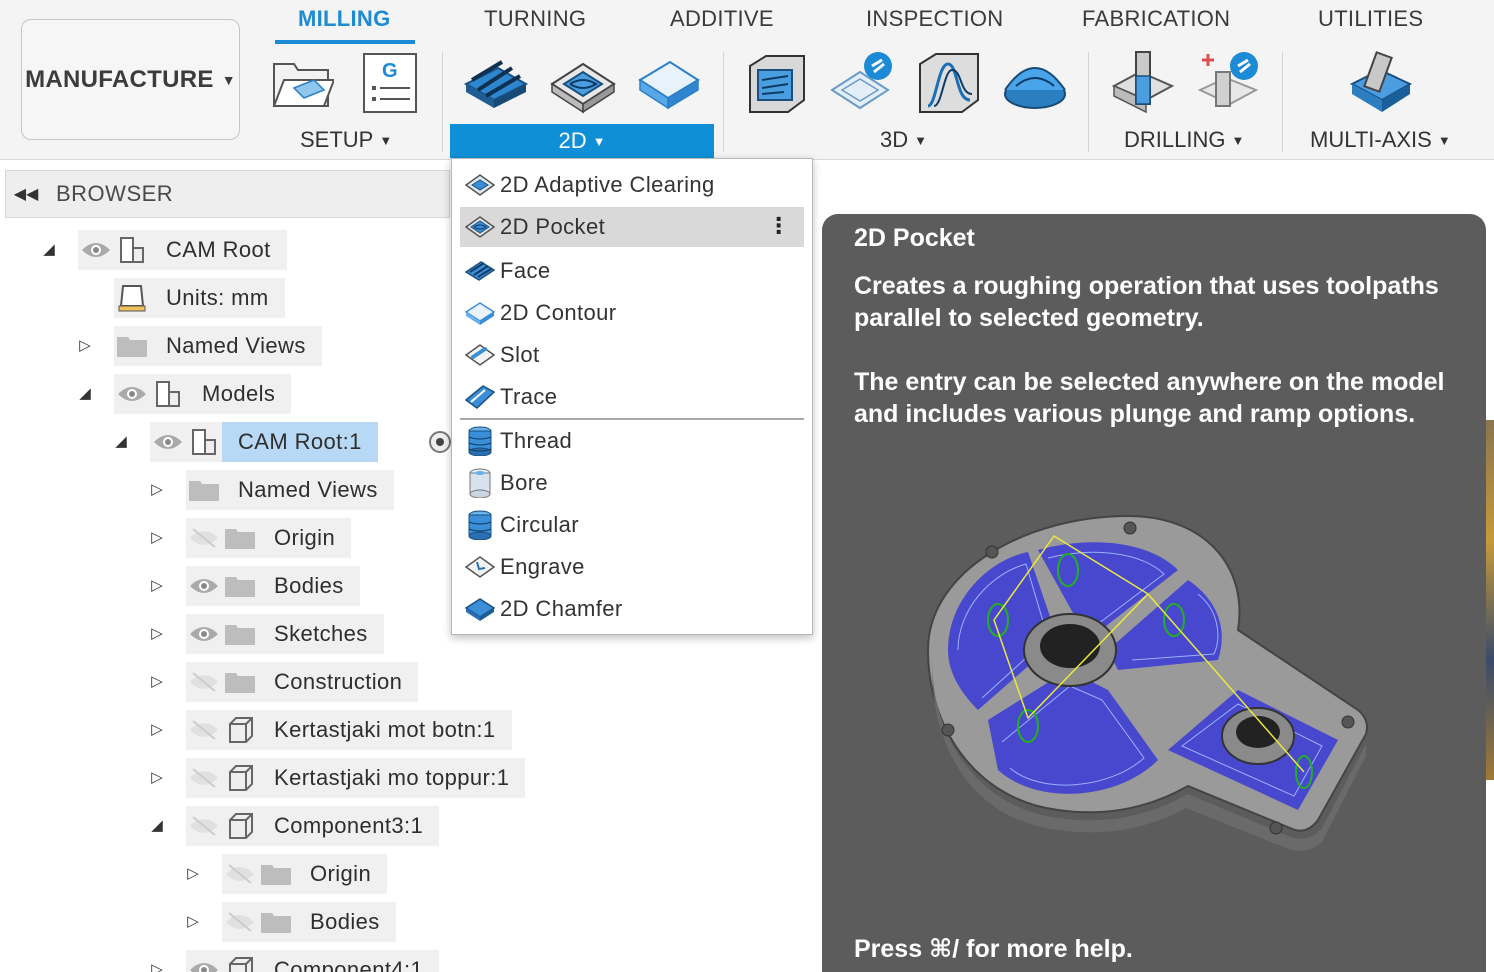 This screenshot has width=1494, height=972. Describe the element at coordinates (495, 83) in the screenshot. I see `adaptive-clearing-icon` at that location.